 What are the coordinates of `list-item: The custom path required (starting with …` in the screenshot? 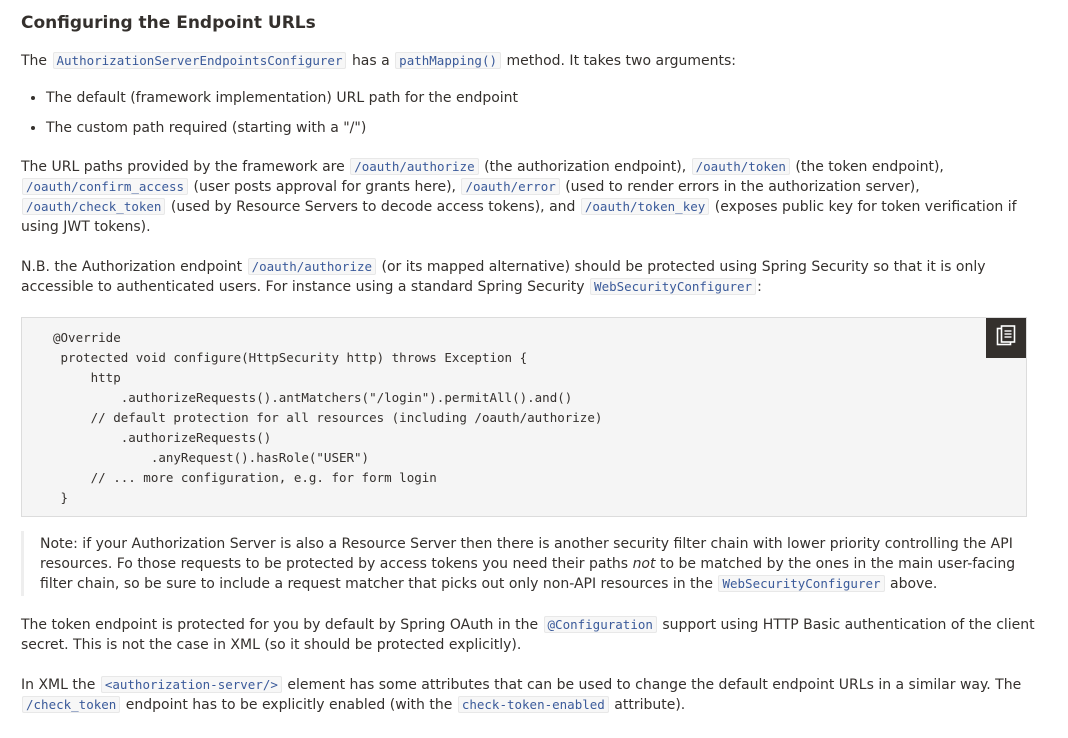 It's located at (547, 128).